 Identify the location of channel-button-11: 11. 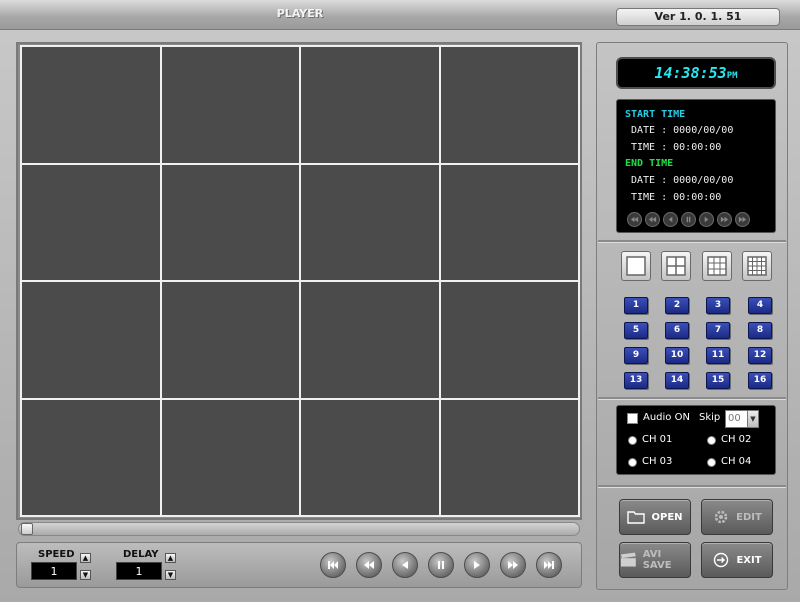
(718, 355).